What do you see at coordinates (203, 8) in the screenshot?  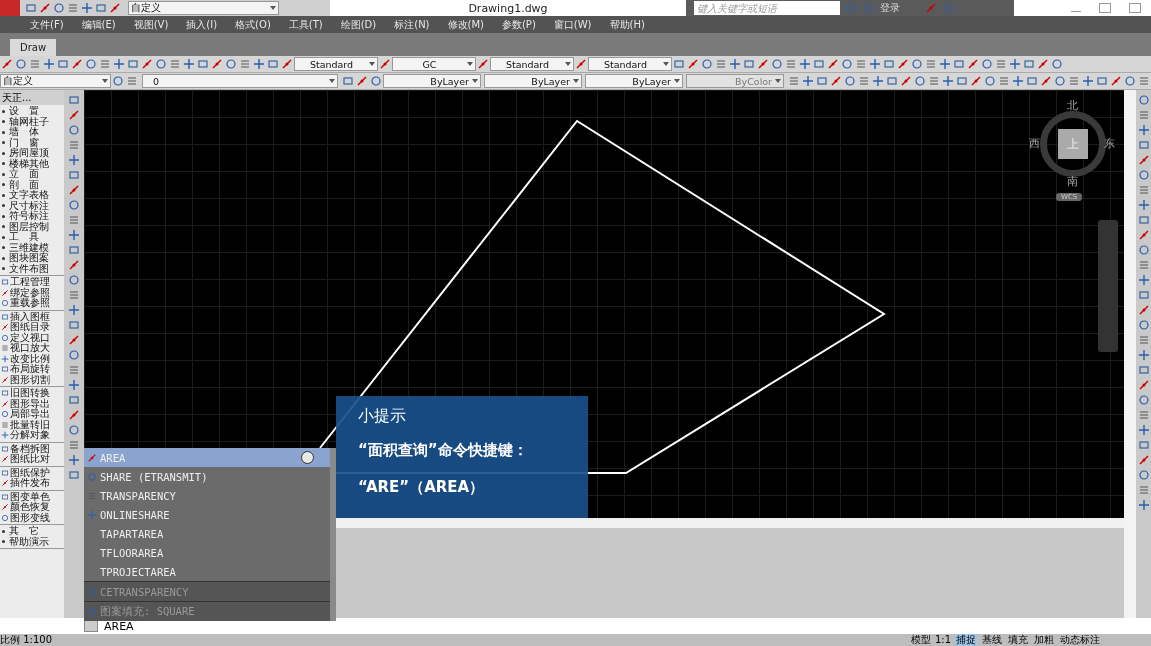 I see `workspace-dropdown: 自定义` at bounding box center [203, 8].